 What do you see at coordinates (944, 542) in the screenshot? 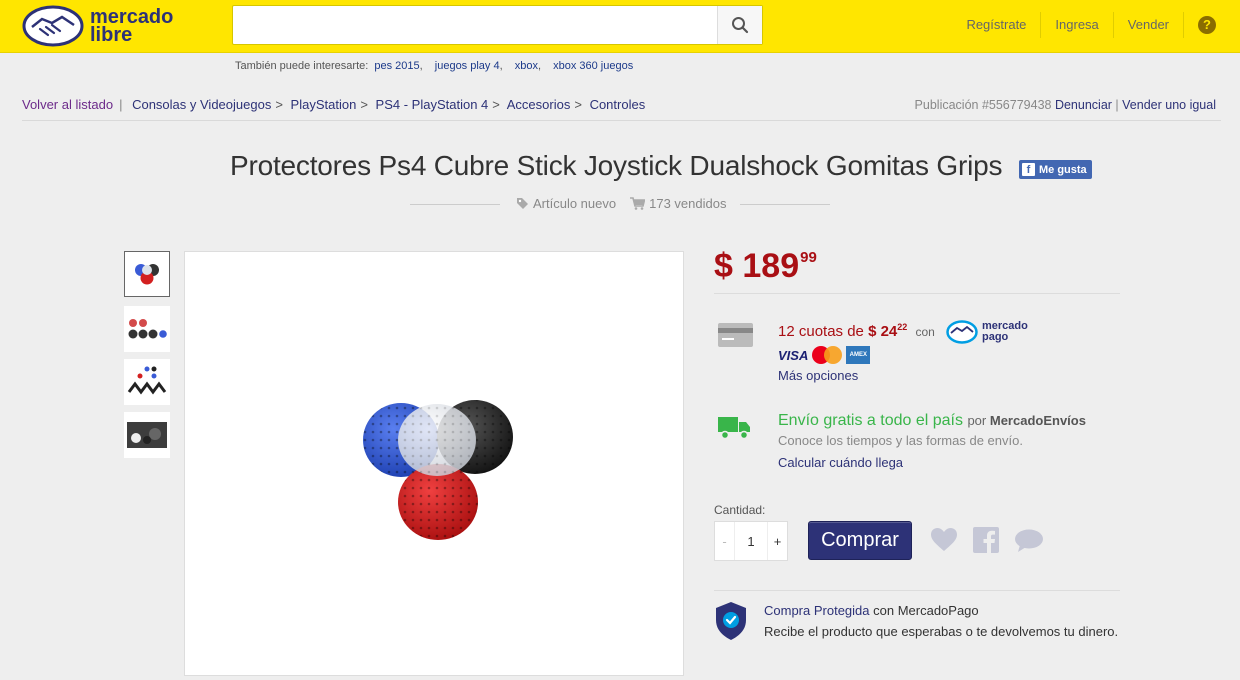
I see `favorite-heart-icon` at bounding box center [944, 542].